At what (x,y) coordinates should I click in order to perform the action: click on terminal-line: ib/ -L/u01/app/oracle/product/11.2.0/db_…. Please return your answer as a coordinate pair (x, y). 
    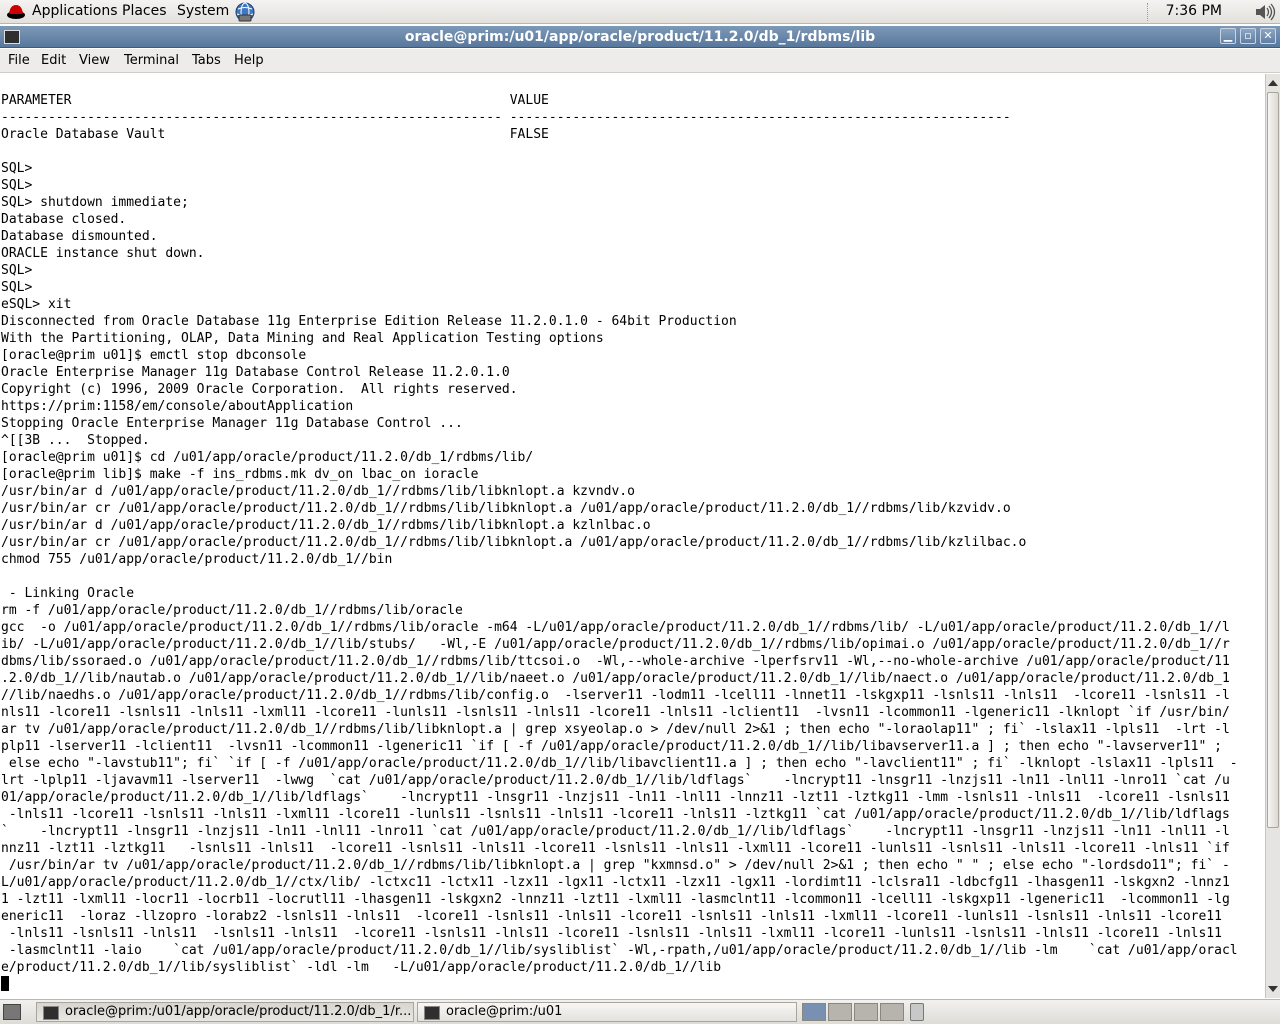
    Looking at the image, I should click on (615, 644).